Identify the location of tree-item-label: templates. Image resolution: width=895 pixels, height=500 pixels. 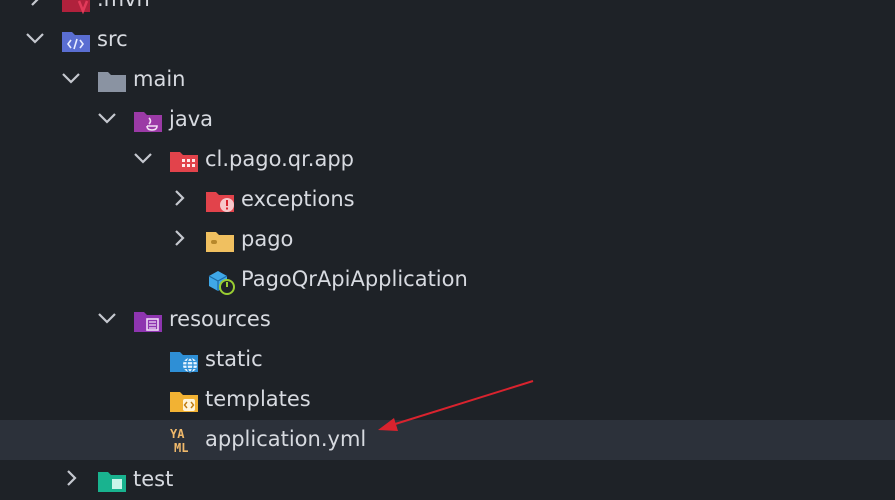
(258, 399).